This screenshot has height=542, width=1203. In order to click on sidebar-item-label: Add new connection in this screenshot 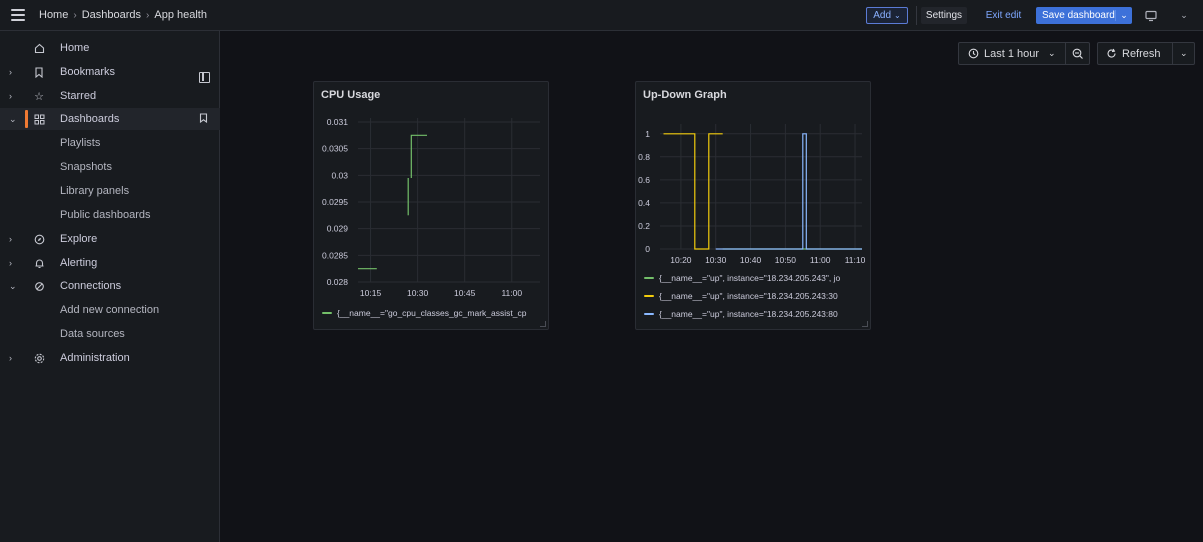, I will do `click(110, 310)`.